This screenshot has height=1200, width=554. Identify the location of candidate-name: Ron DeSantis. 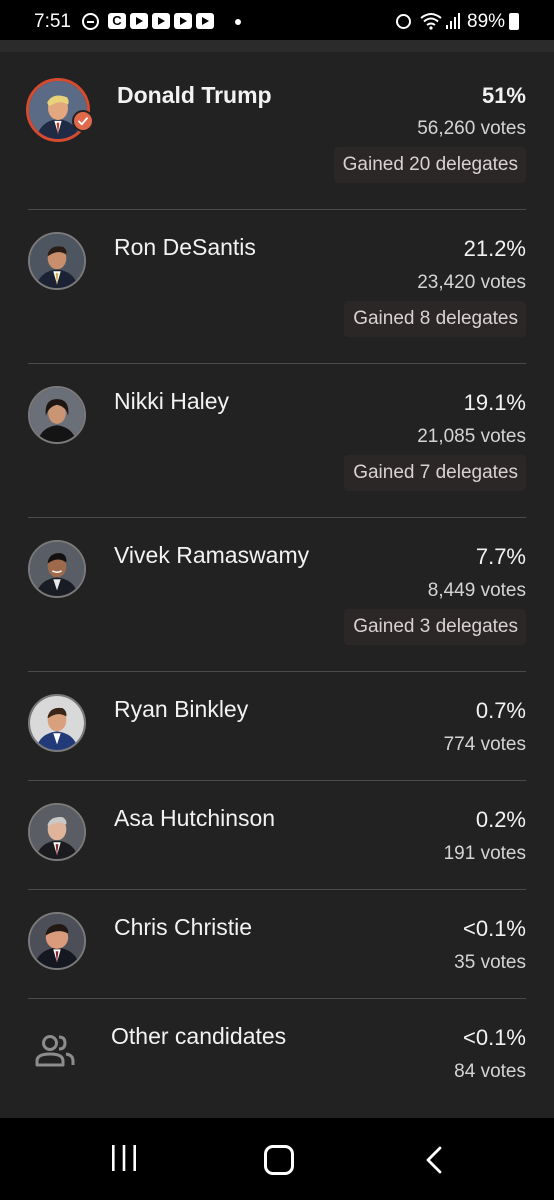
(185, 247).